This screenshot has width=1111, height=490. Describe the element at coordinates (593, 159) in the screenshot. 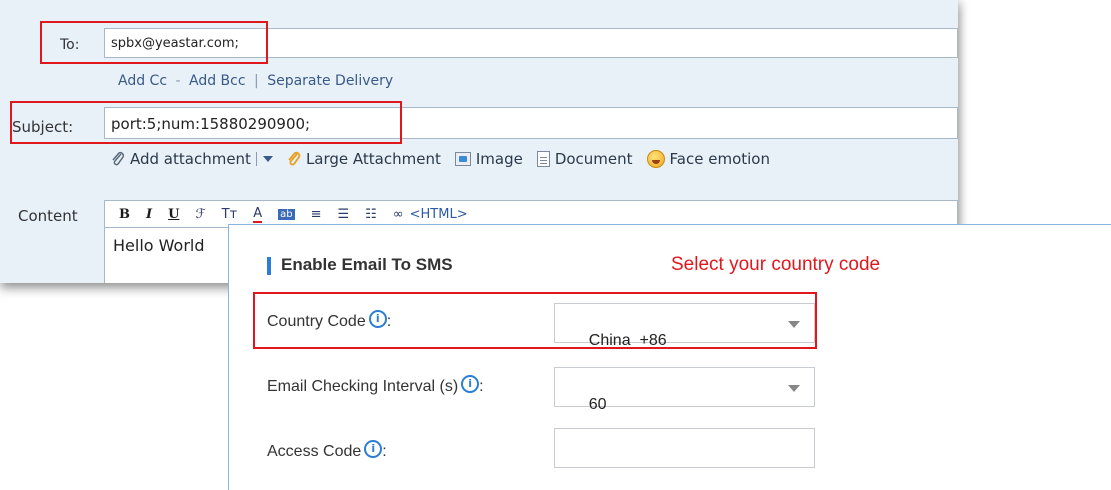

I see `document-label: Document` at that location.